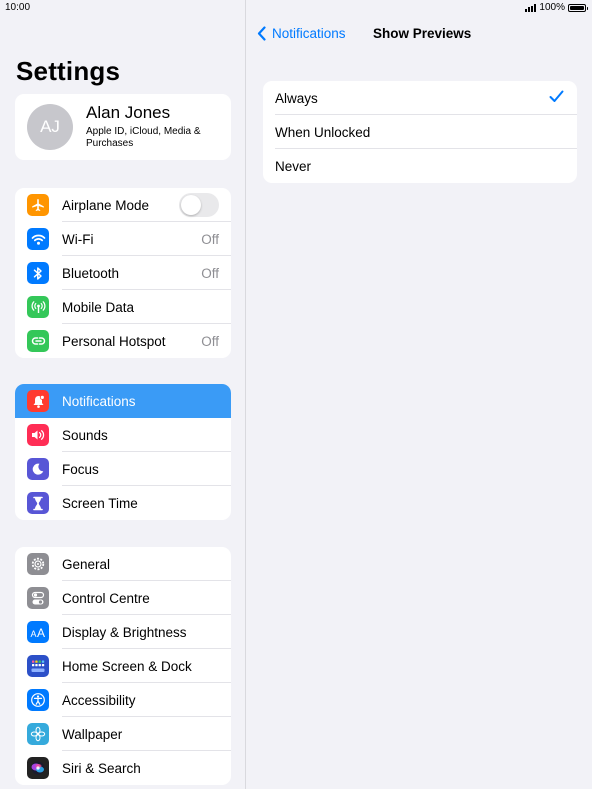 The image size is (592, 789). Describe the element at coordinates (38, 307) in the screenshot. I see `antenna-icon` at that location.